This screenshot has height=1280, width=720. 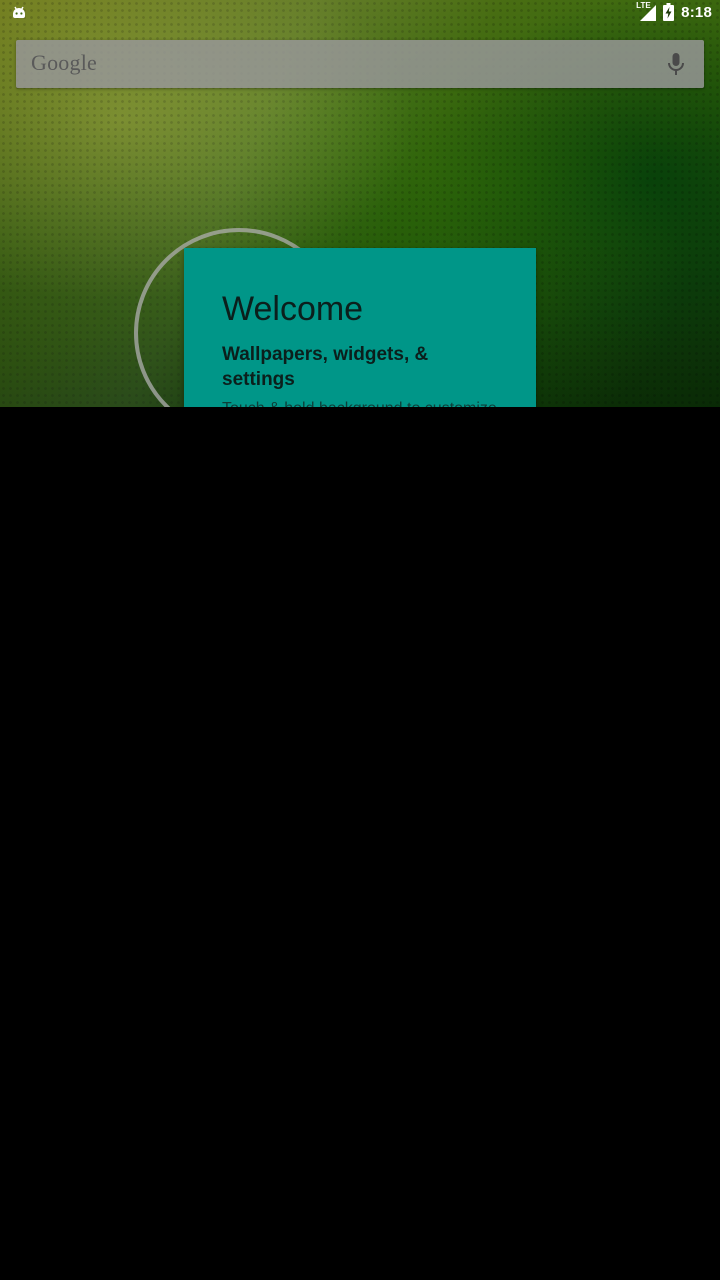 What do you see at coordinates (325, 367) in the screenshot?
I see `welcome-subtitle: Wallpapers, widgets, & settings` at bounding box center [325, 367].